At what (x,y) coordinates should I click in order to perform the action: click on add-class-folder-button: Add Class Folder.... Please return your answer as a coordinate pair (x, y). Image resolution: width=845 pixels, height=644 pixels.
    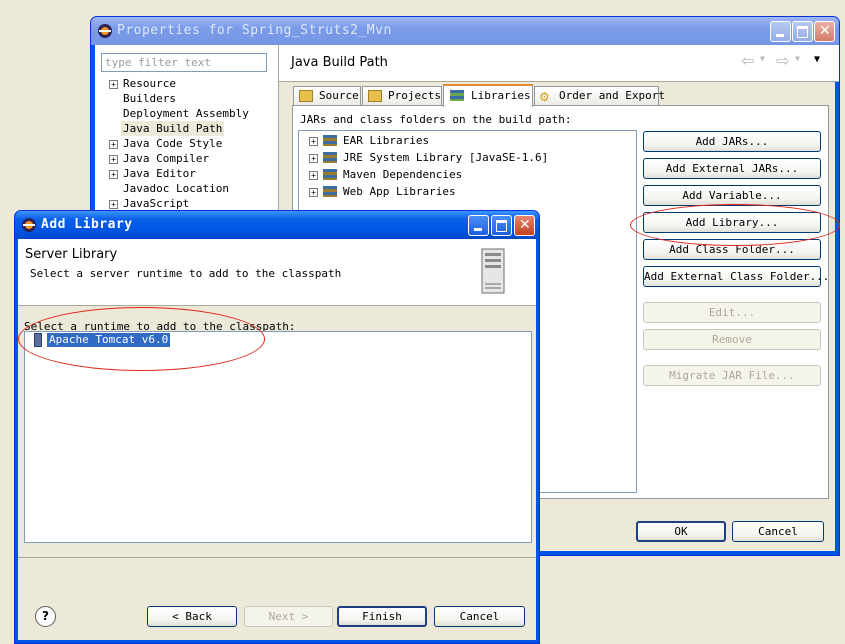
    Looking at the image, I should click on (732, 249).